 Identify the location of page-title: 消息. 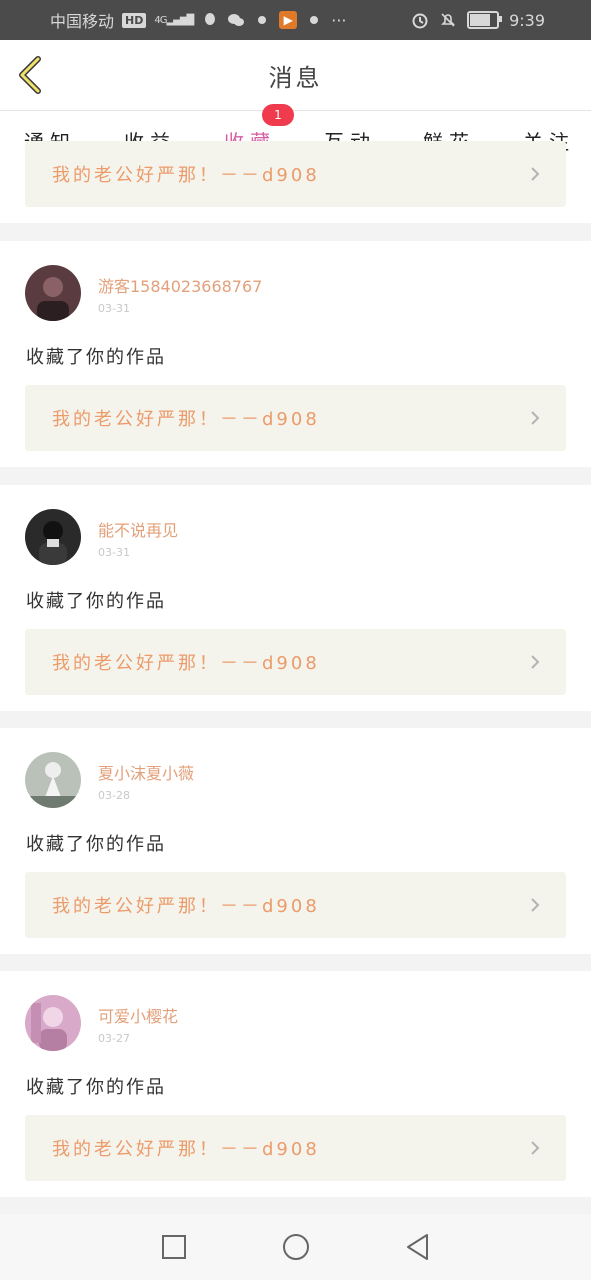
(295, 77).